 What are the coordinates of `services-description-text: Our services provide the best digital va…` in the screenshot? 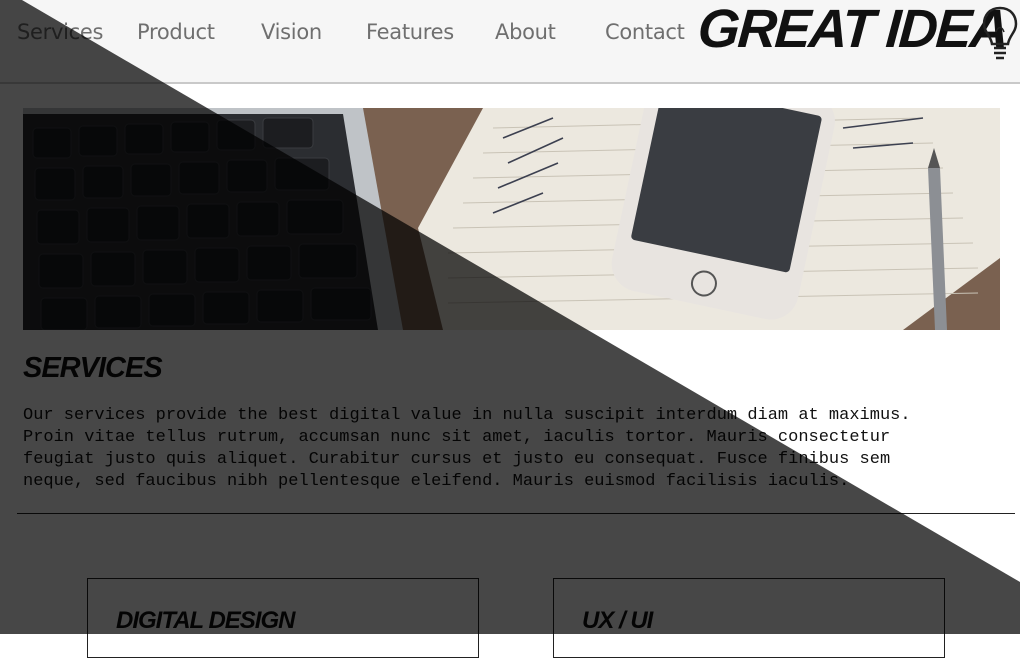 It's located at (467, 448).